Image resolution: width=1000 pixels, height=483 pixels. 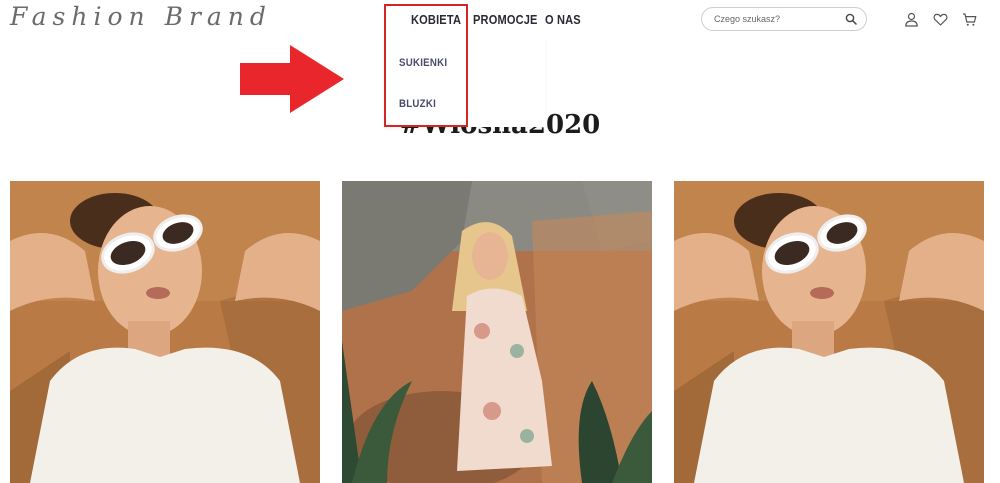 What do you see at coordinates (141, 16) in the screenshot?
I see `brand-logo: Fashion Brand` at bounding box center [141, 16].